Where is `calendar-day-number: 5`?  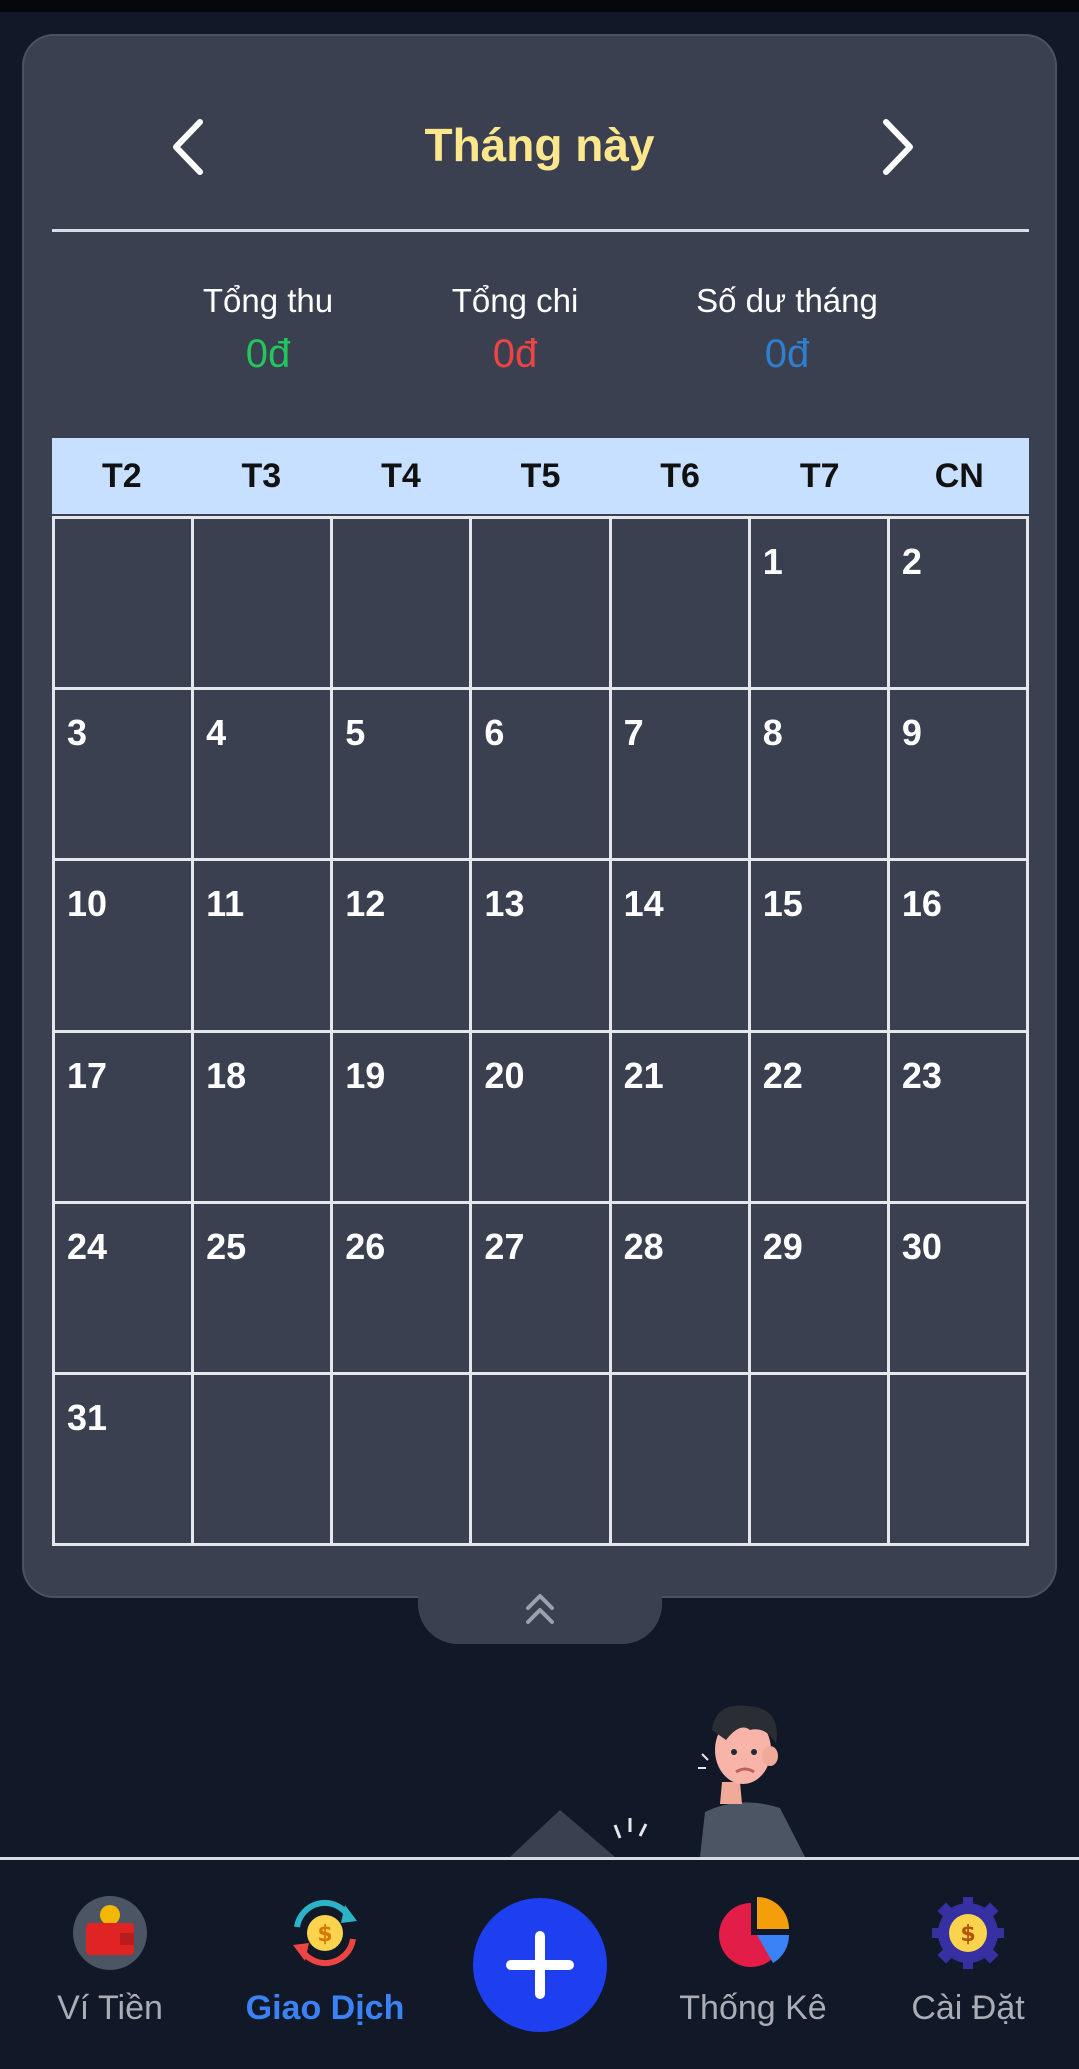 calendar-day-number: 5 is located at coordinates (355, 733).